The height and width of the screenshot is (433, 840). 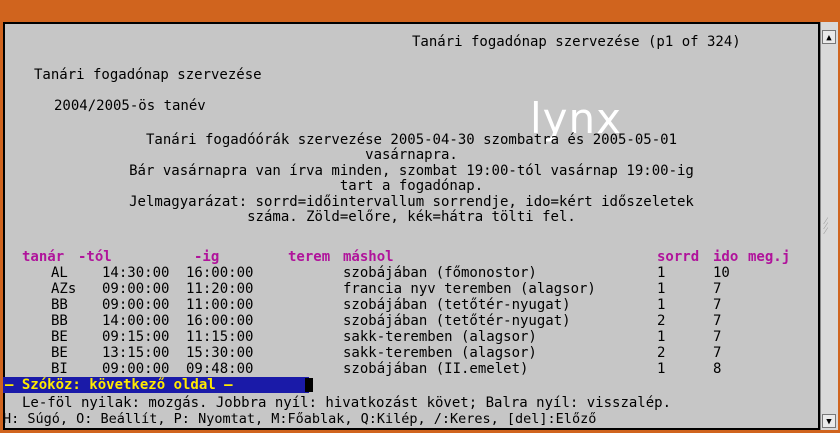 What do you see at coordinates (411, 186) in the screenshot?
I see `intro-line-4: tart a fogadónap.` at bounding box center [411, 186].